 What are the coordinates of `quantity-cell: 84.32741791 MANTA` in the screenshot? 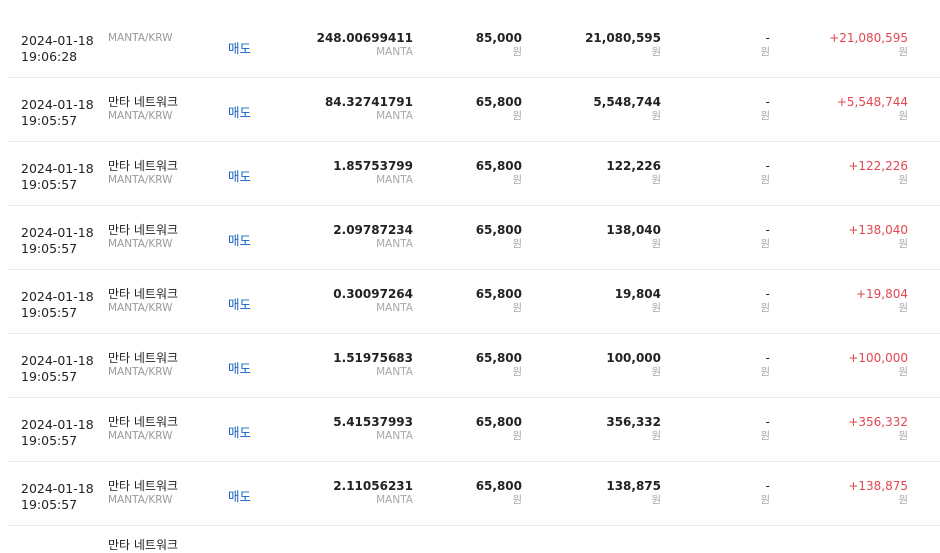 It's located at (369, 109).